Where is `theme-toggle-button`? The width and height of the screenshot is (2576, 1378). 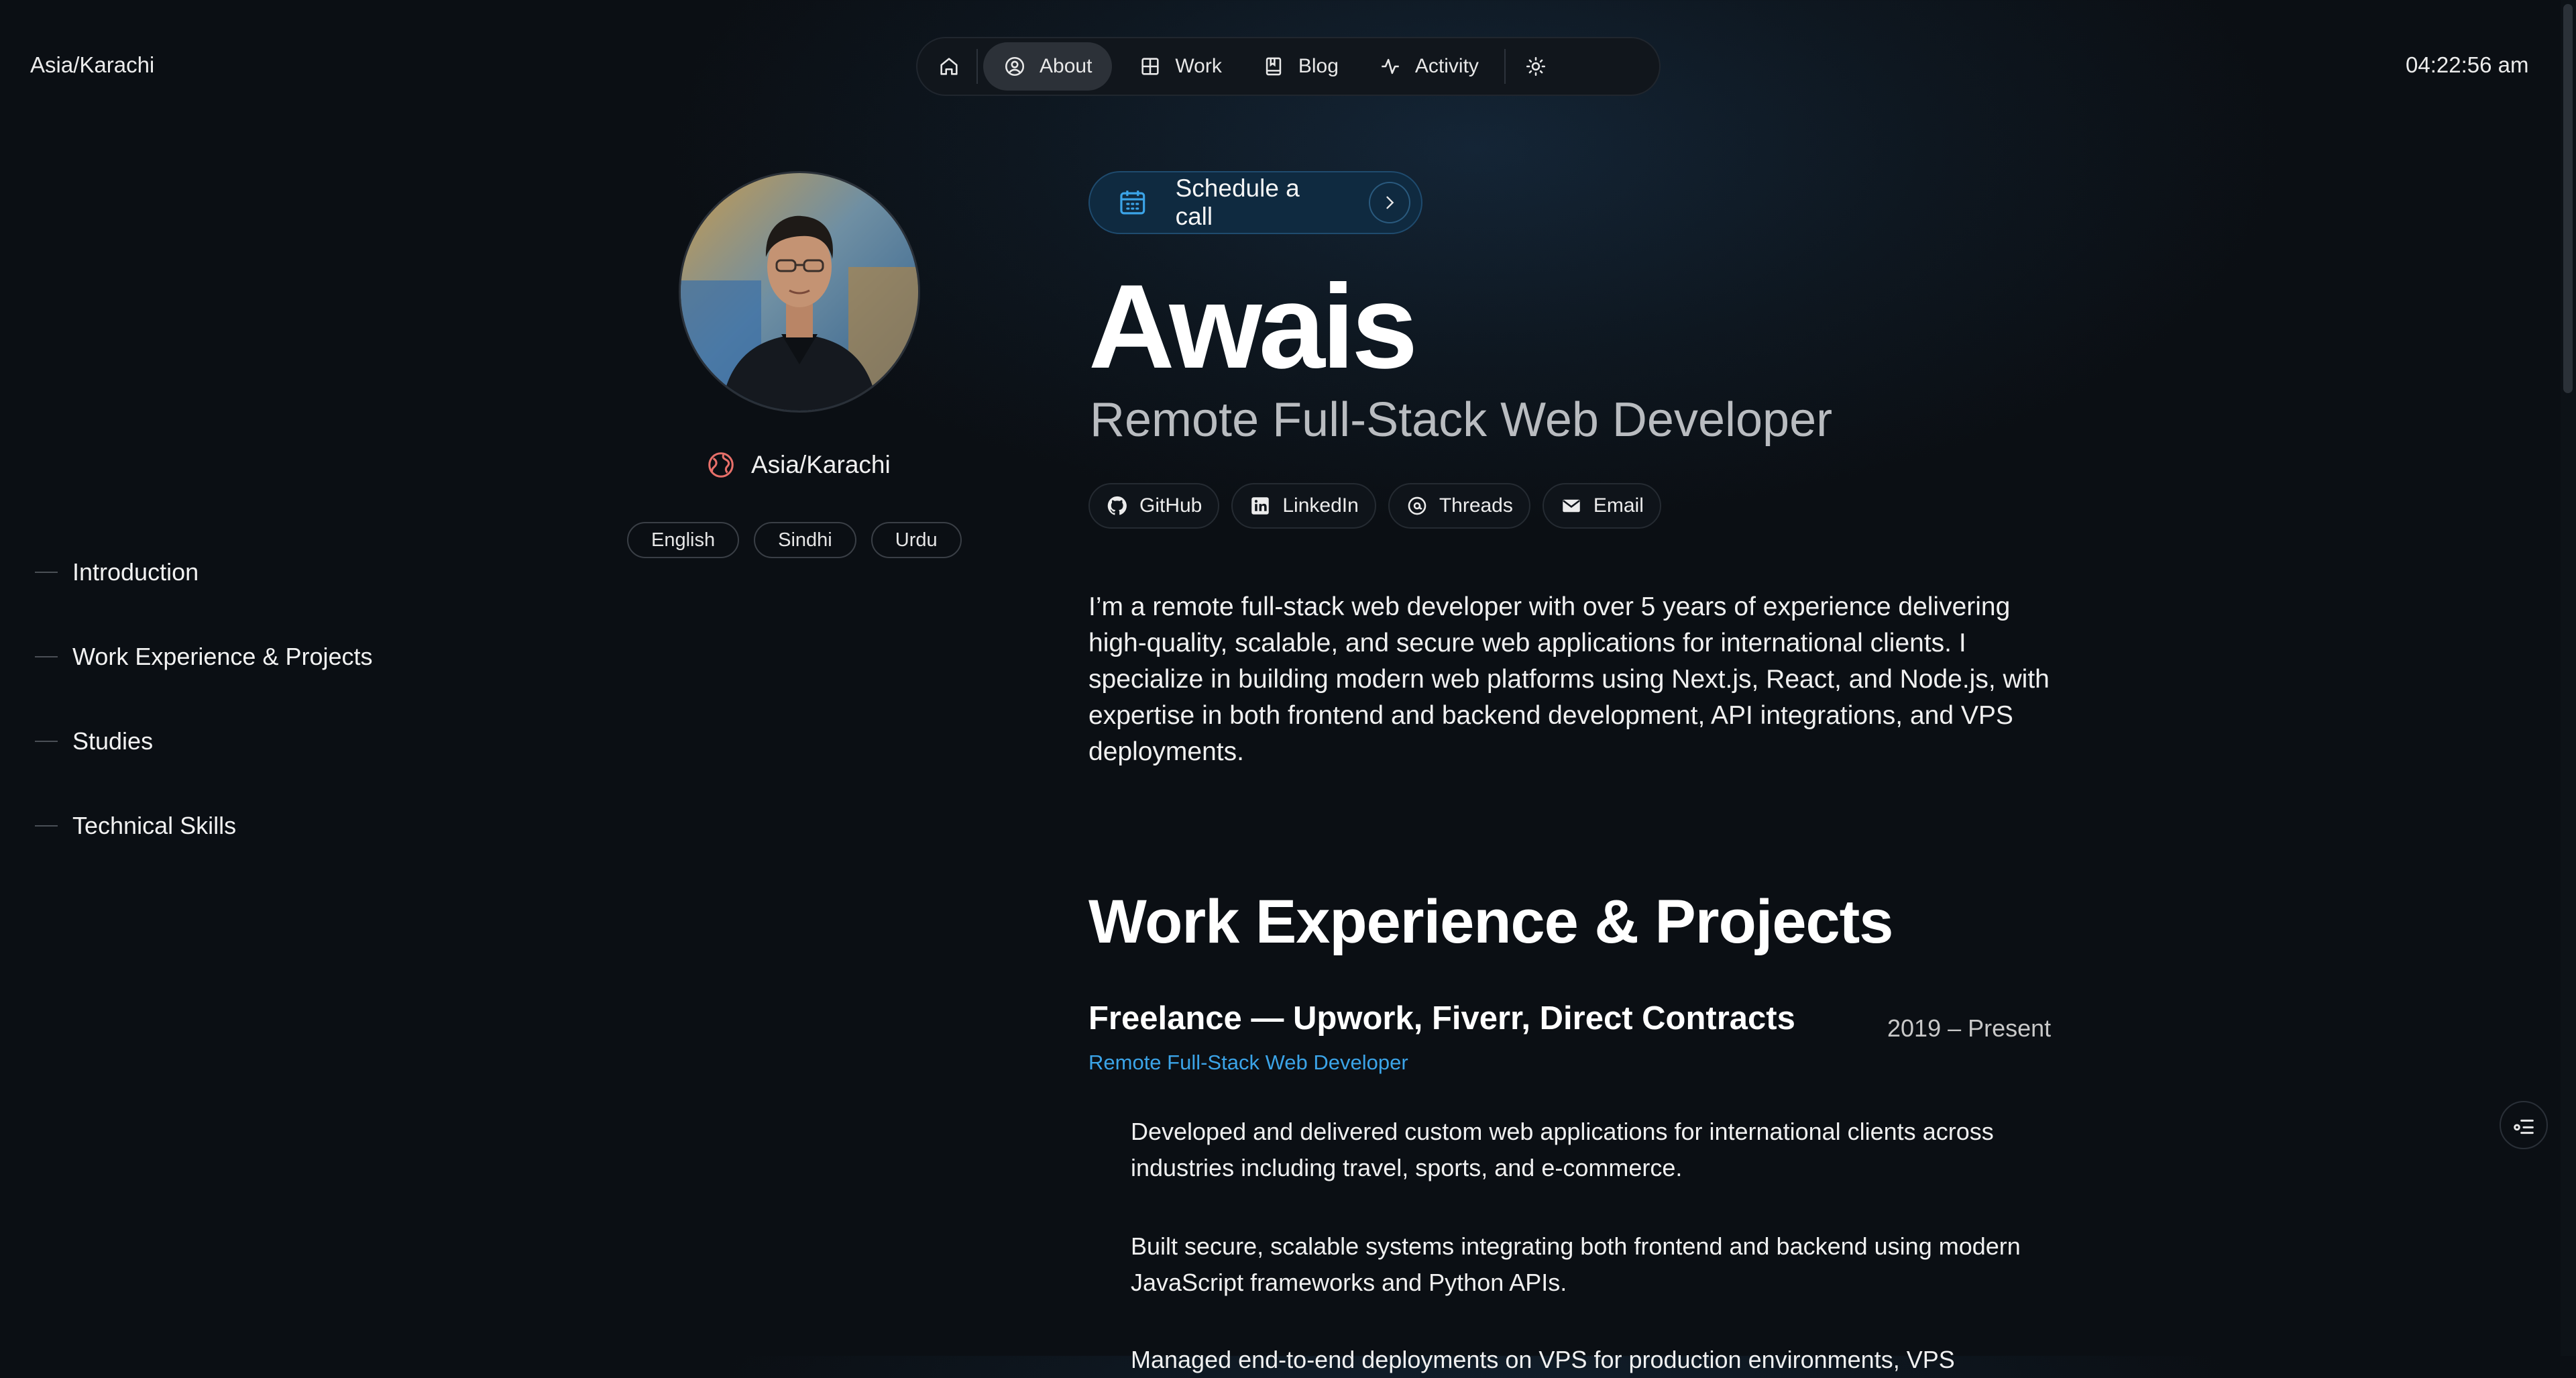 theme-toggle-button is located at coordinates (1536, 66).